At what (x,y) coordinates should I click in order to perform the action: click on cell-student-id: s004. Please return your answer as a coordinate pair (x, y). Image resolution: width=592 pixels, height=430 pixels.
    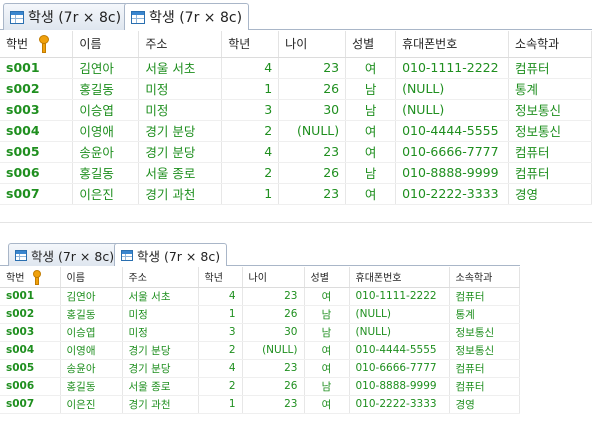
    Looking at the image, I should click on (30, 350).